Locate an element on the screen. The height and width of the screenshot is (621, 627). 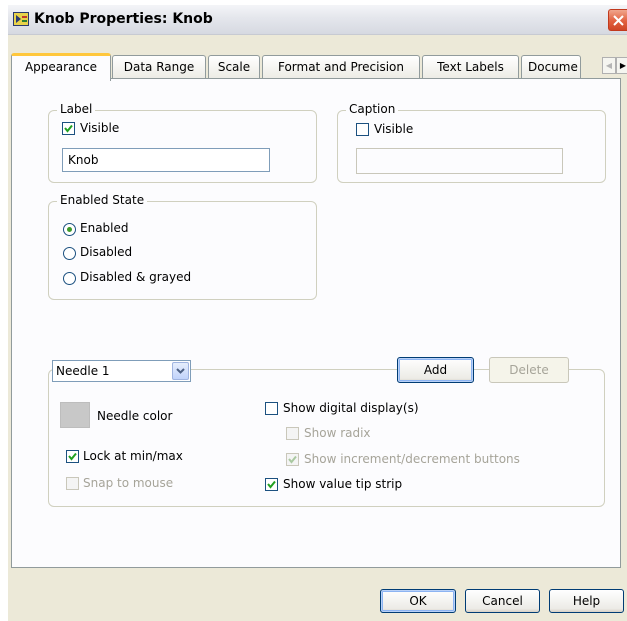
snap-to-mouse-checkbox is located at coordinates (72, 483).